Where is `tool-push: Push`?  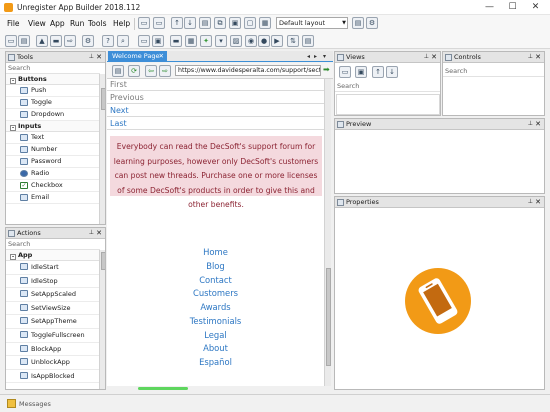 tool-push: Push is located at coordinates (53, 91).